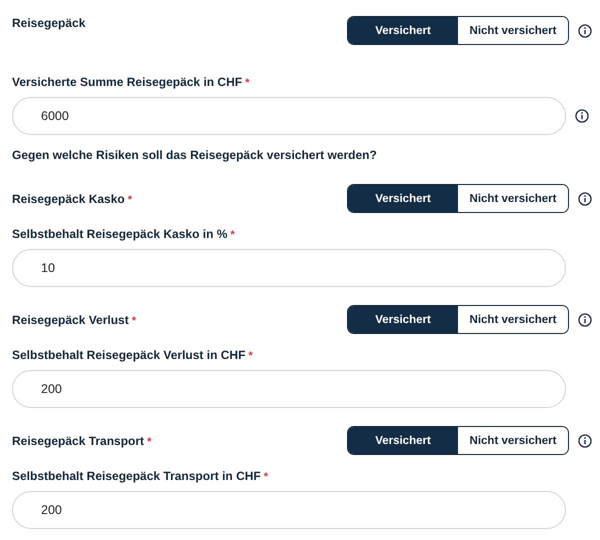  I want to click on input-field: 10, so click(289, 268).